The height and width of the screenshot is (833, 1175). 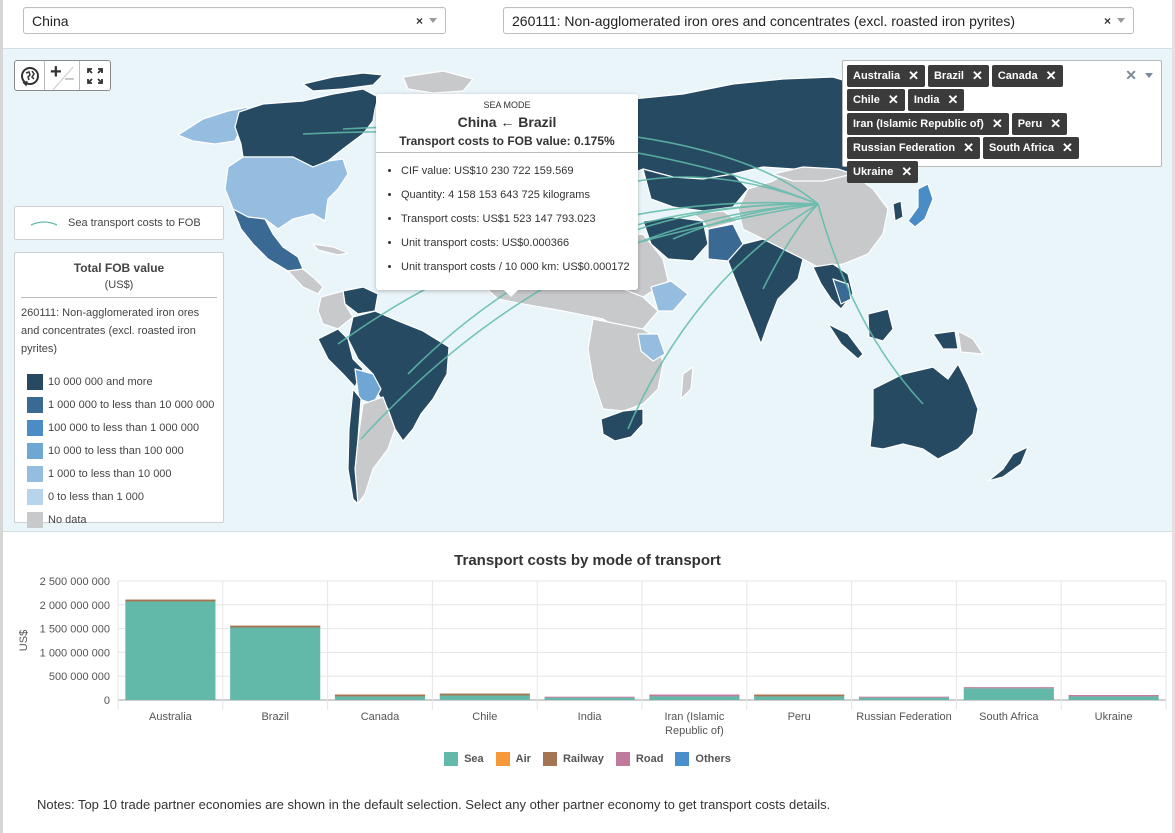 I want to click on y-axis-label: US$, so click(x=24, y=640).